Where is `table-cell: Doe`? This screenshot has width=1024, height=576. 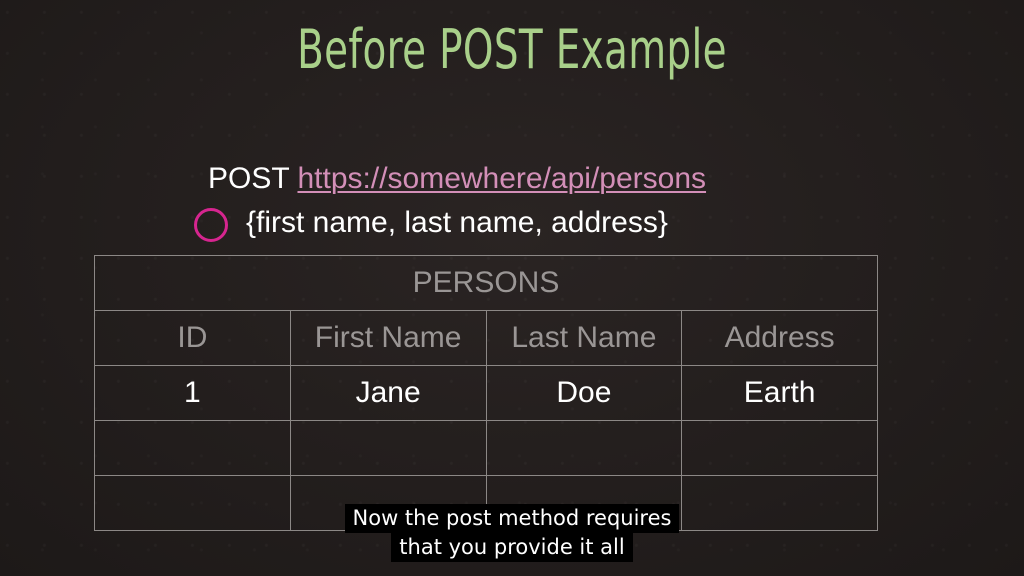 table-cell: Doe is located at coordinates (584, 393).